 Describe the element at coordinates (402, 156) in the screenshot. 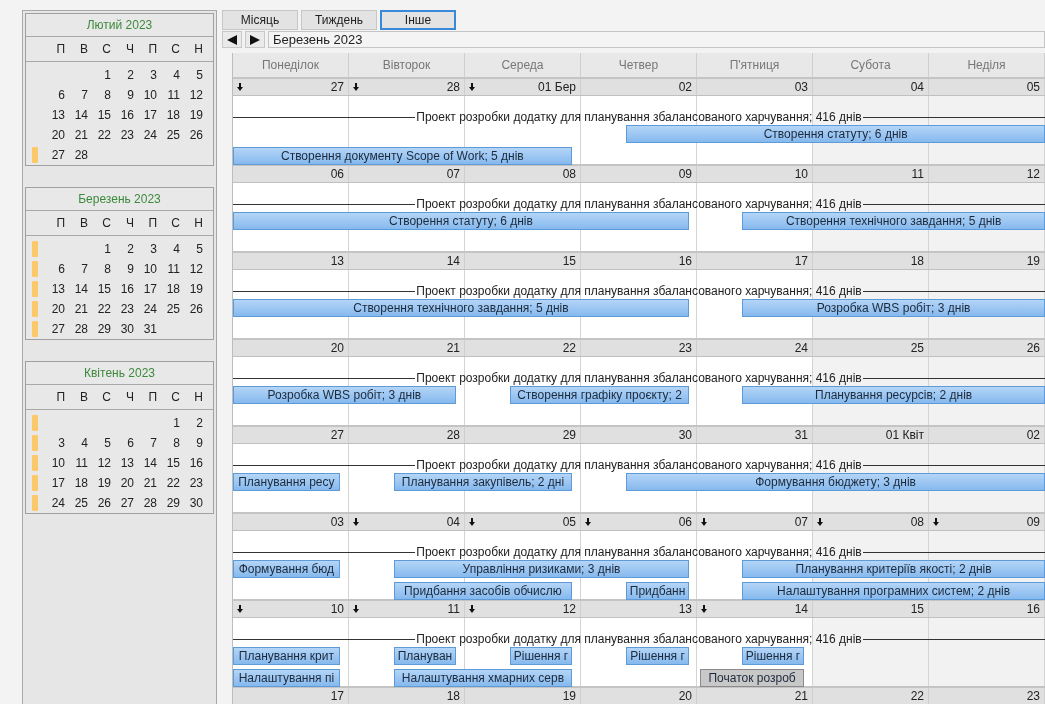

I see `task-bar: Створення документу Scope of Work; 5 днів` at that location.